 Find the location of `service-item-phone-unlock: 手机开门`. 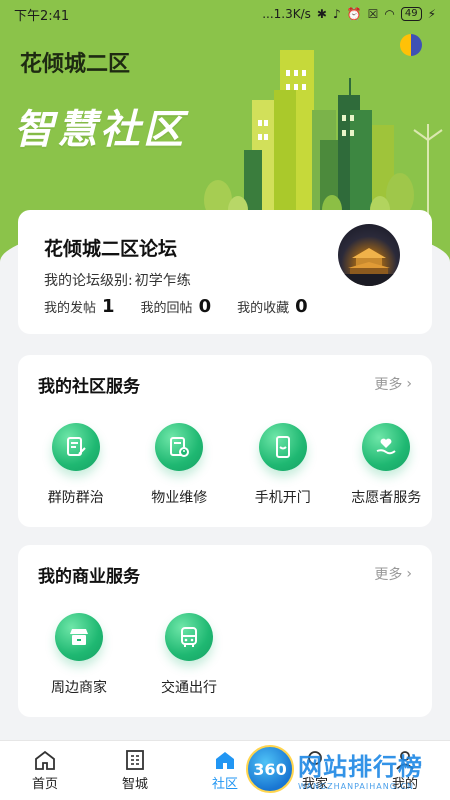

service-item-phone-unlock: 手机开门 is located at coordinates (283, 465).